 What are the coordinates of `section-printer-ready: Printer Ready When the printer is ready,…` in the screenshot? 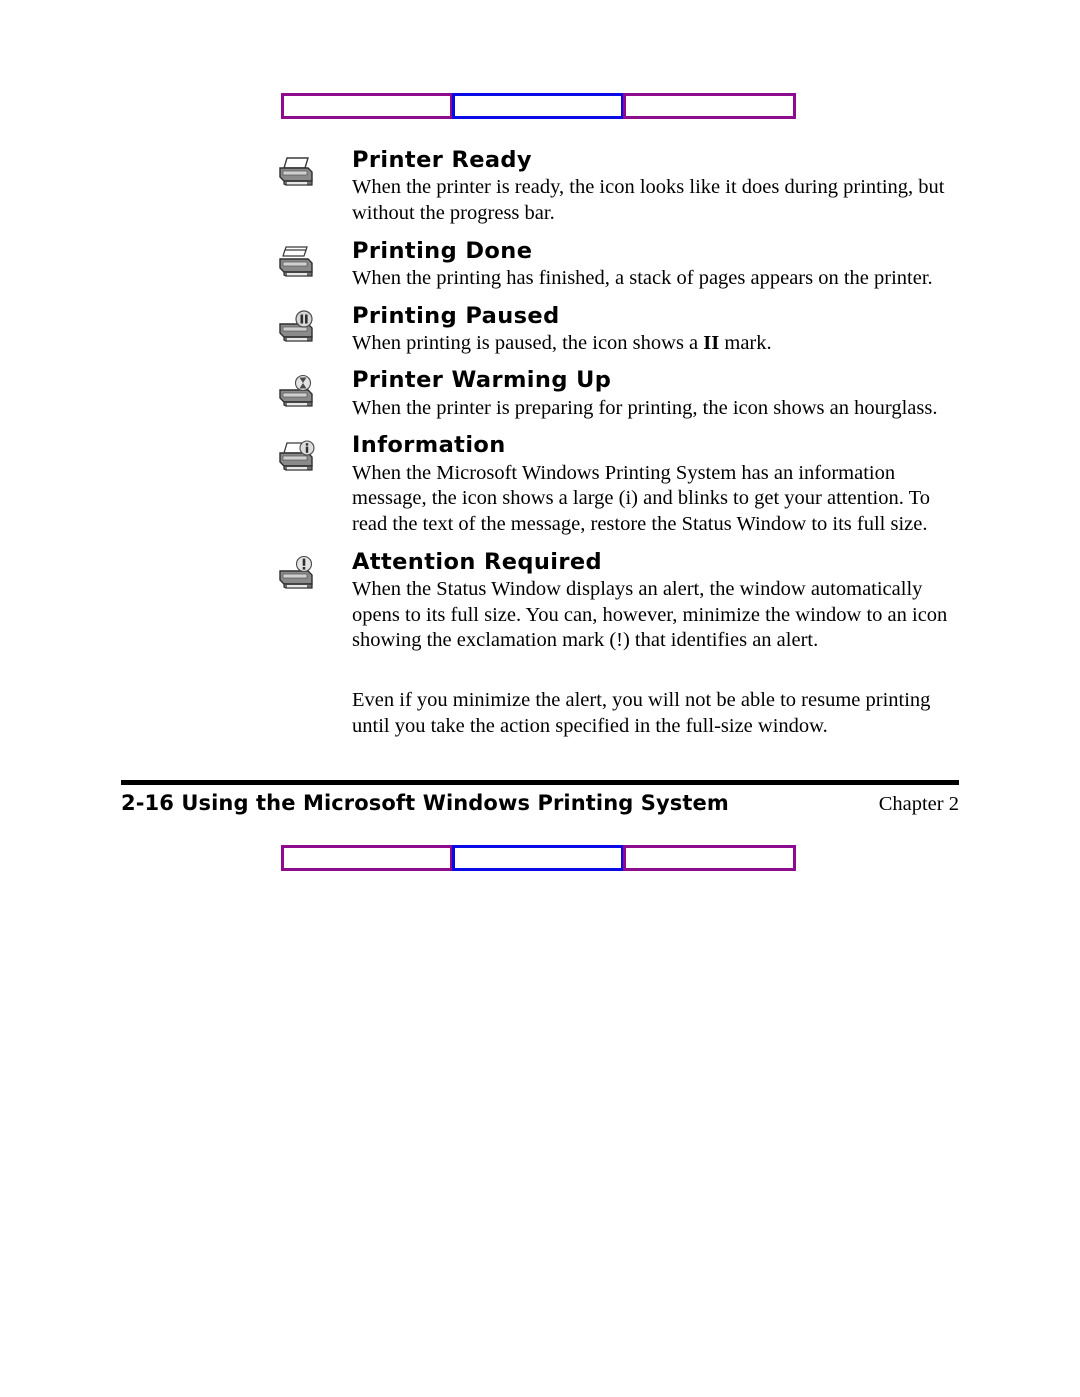 It's located at (540, 187).